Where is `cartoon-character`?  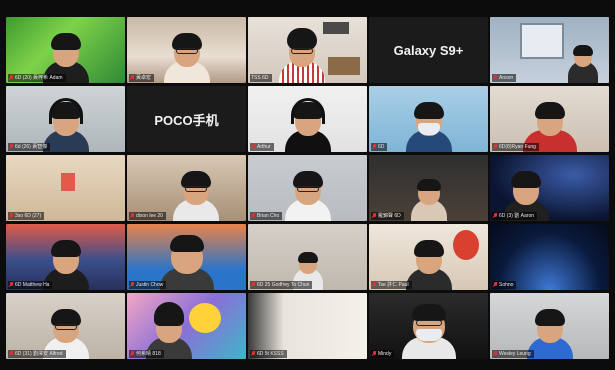 cartoon-character is located at coordinates (205, 318).